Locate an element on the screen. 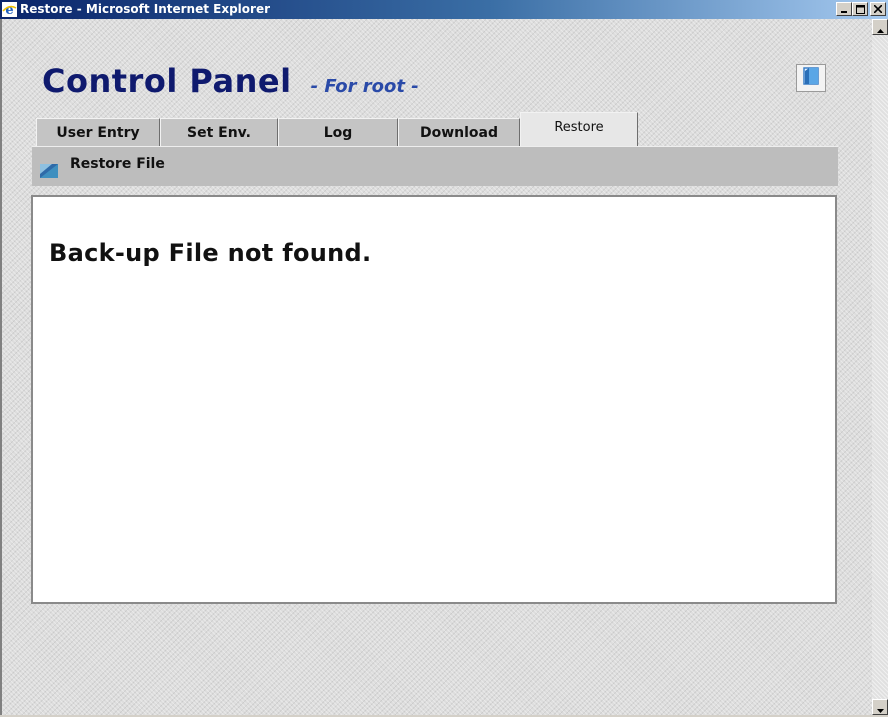 This screenshot has height=717, width=888. tab-user-entry: User Entry is located at coordinates (98, 132).